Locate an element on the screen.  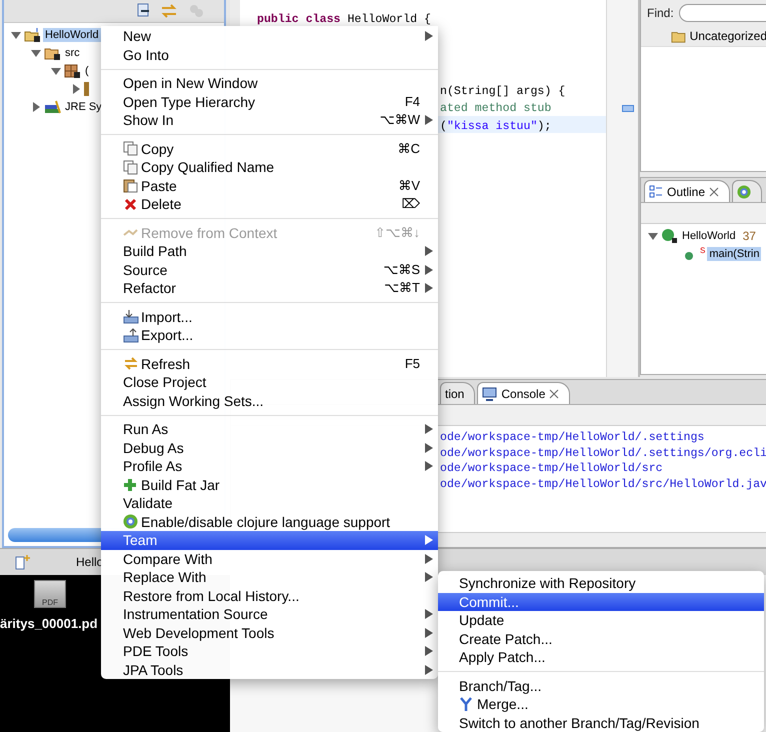
occurrence-marker is located at coordinates (628, 108).